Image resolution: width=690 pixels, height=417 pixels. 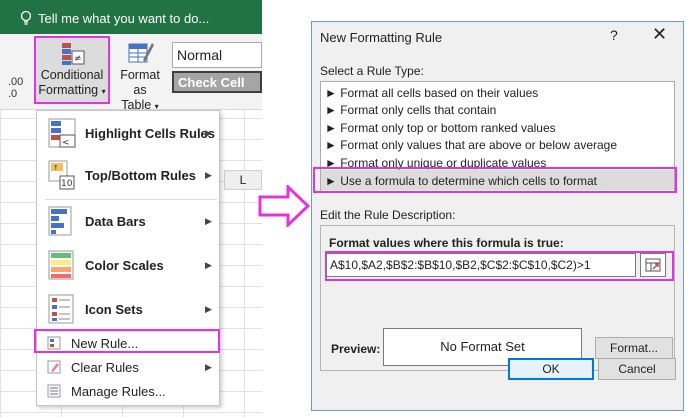 What do you see at coordinates (72, 90) in the screenshot?
I see `cf-label-2: Formatting ▾` at bounding box center [72, 90].